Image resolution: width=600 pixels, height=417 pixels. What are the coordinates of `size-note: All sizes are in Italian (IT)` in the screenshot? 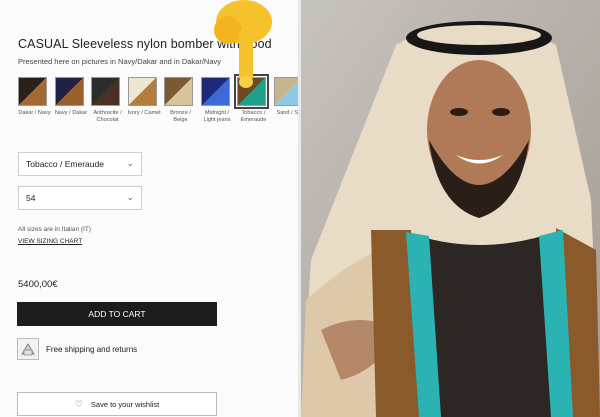 It's located at (54, 229).